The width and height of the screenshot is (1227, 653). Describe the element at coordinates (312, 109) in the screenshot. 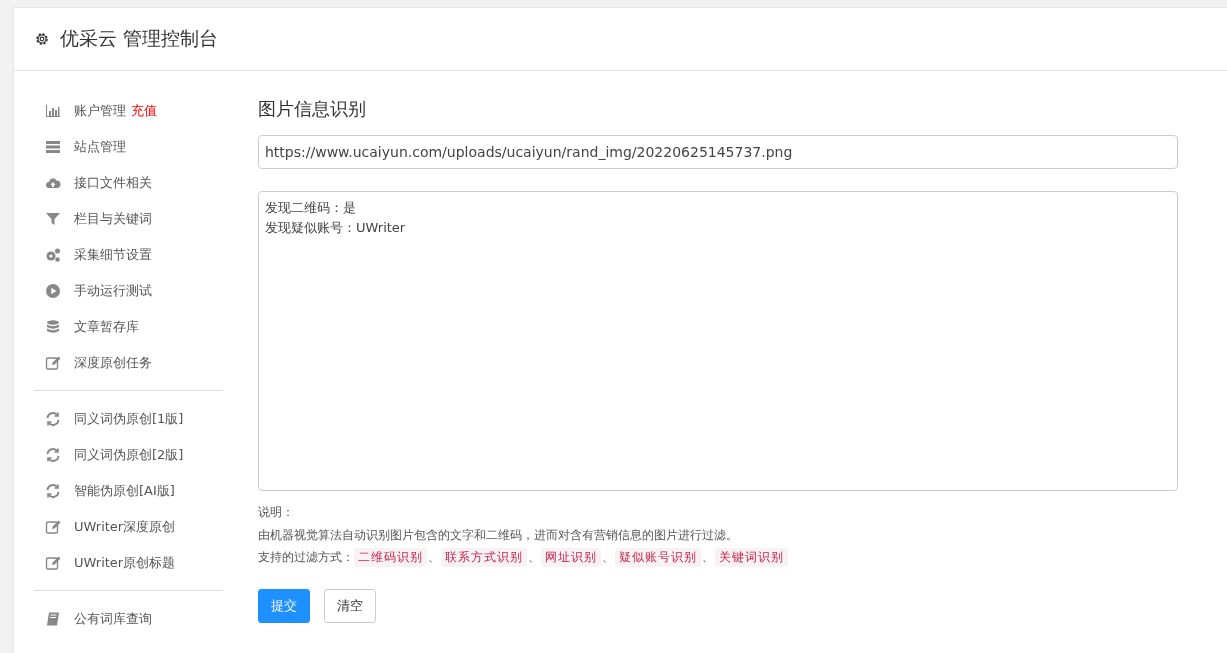

I see `page-title: 图片信息识别` at that location.